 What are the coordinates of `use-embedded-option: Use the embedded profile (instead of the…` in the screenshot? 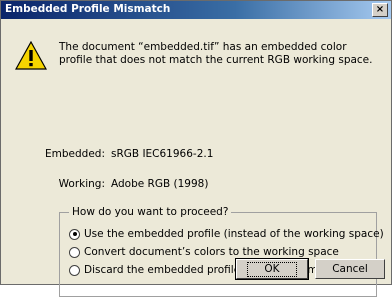 It's located at (226, 234).